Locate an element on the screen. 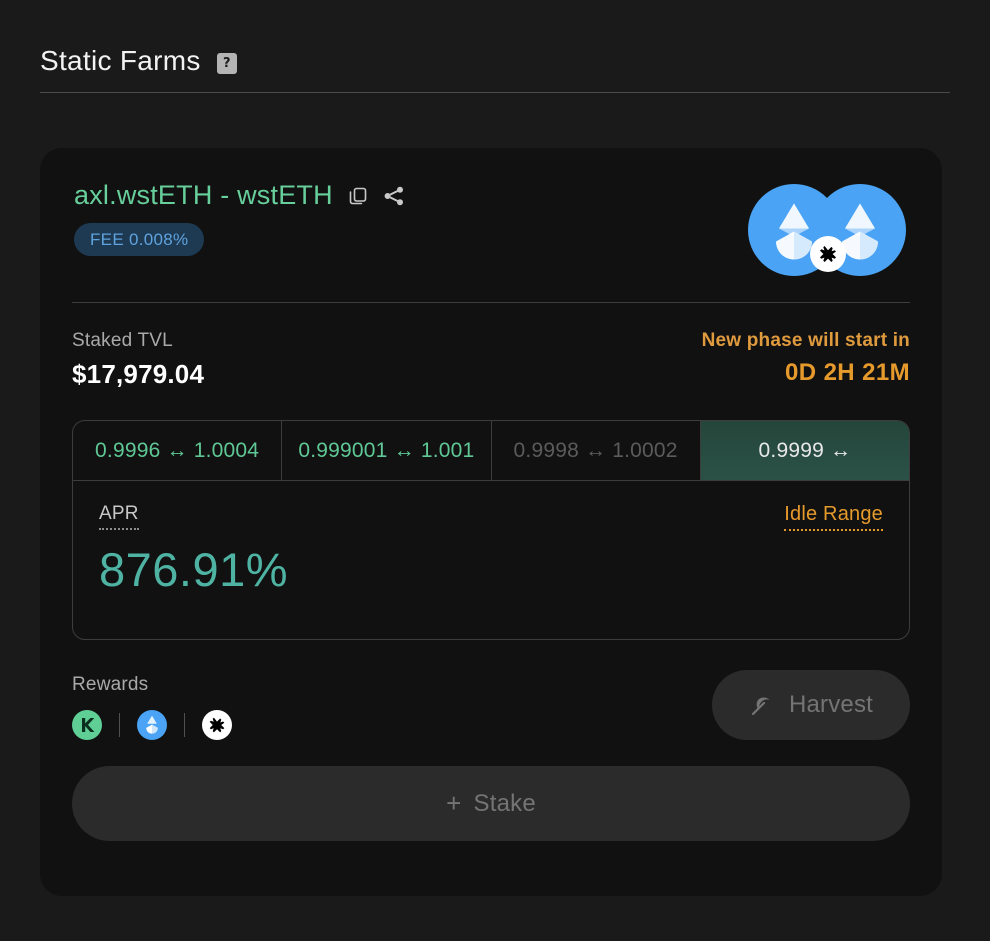 Image resolution: width=990 pixels, height=941 pixels. harvest-button: Harvest is located at coordinates (811, 705).